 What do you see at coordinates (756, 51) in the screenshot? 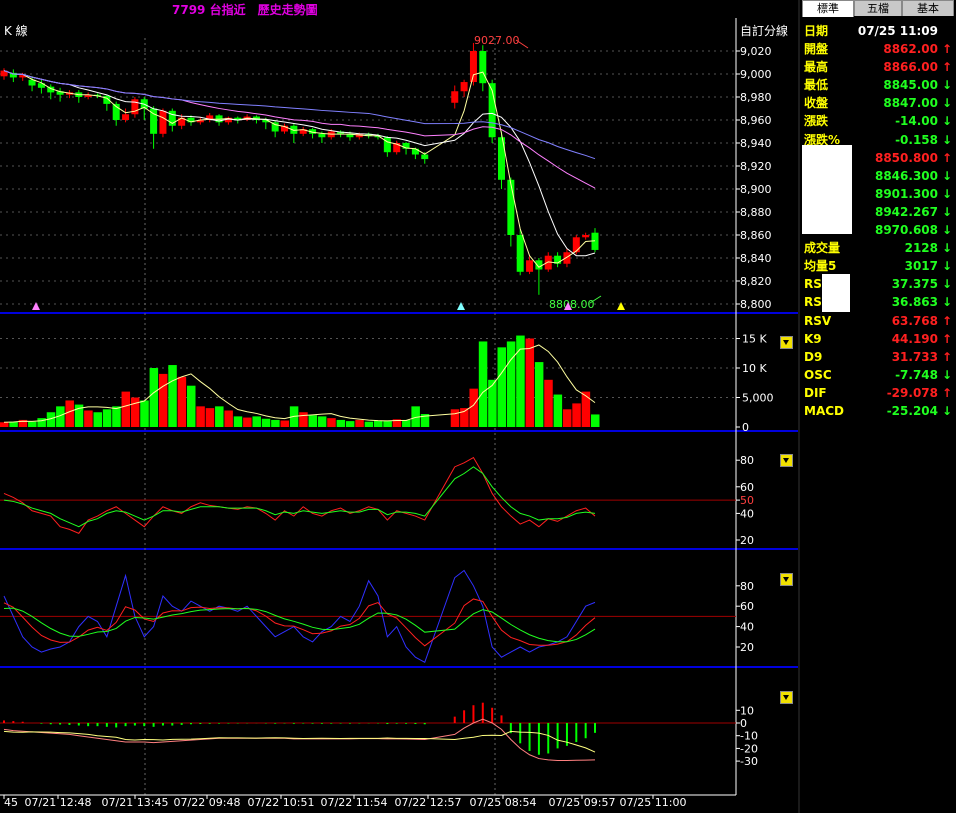
I see `y-tick-label: 9,020` at bounding box center [756, 51].